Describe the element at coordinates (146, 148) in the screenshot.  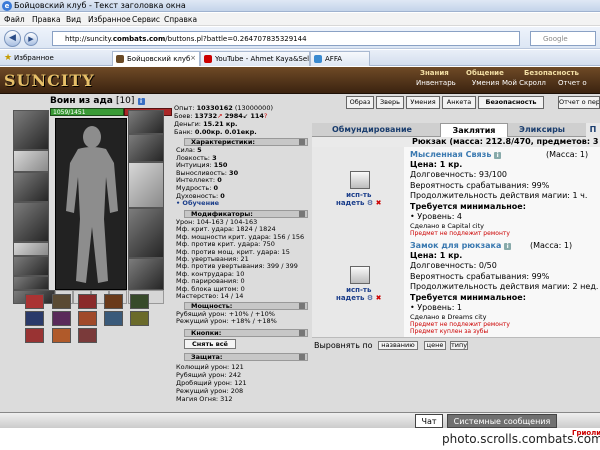
I see `gloves-slot` at that location.